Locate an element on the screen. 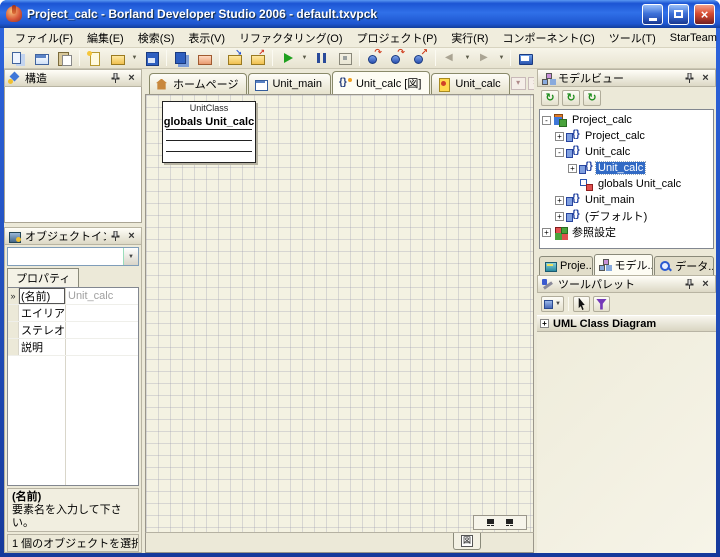 Image resolution: width=720 pixels, height=557 pixels. select-cursor-button is located at coordinates (581, 304).